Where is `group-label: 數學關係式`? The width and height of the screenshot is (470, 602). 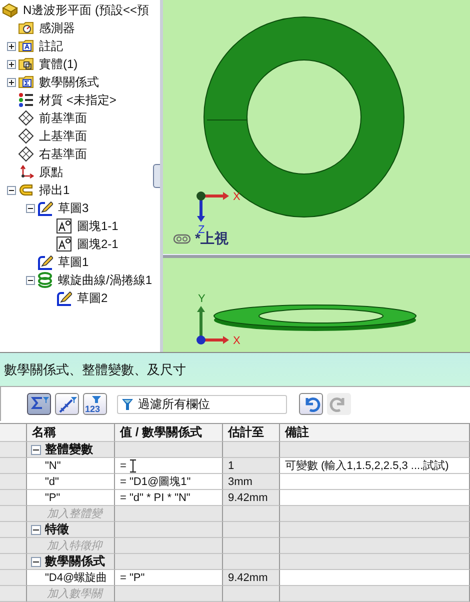
group-label: 數學關係式 is located at coordinates (75, 561).